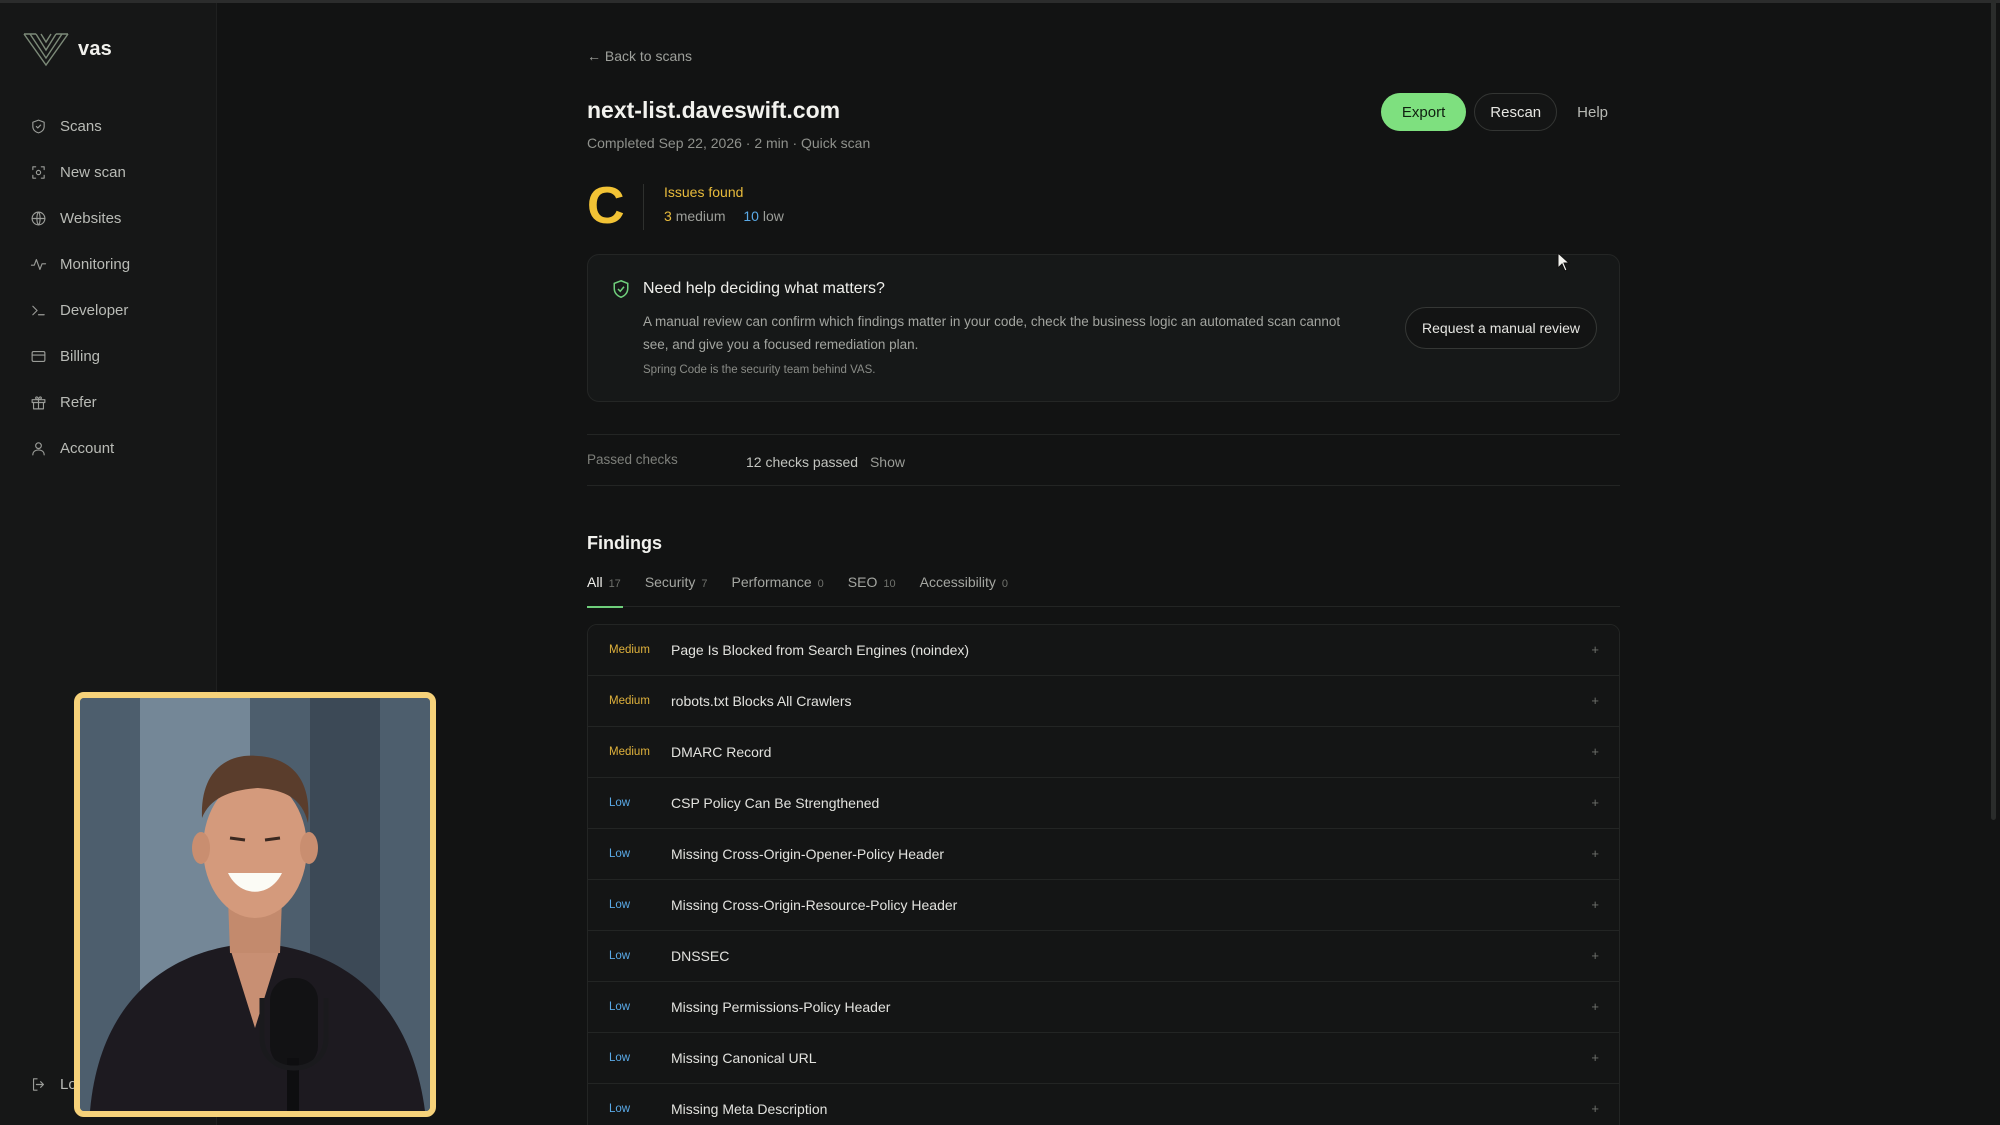 The image size is (2000, 1125). What do you see at coordinates (255, 904) in the screenshot?
I see `presenter-video-image` at bounding box center [255, 904].